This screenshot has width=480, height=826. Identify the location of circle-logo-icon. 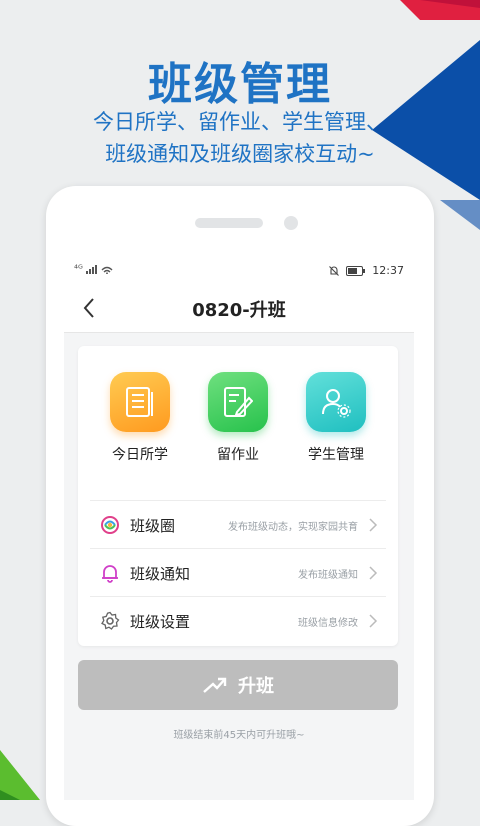
(110, 525).